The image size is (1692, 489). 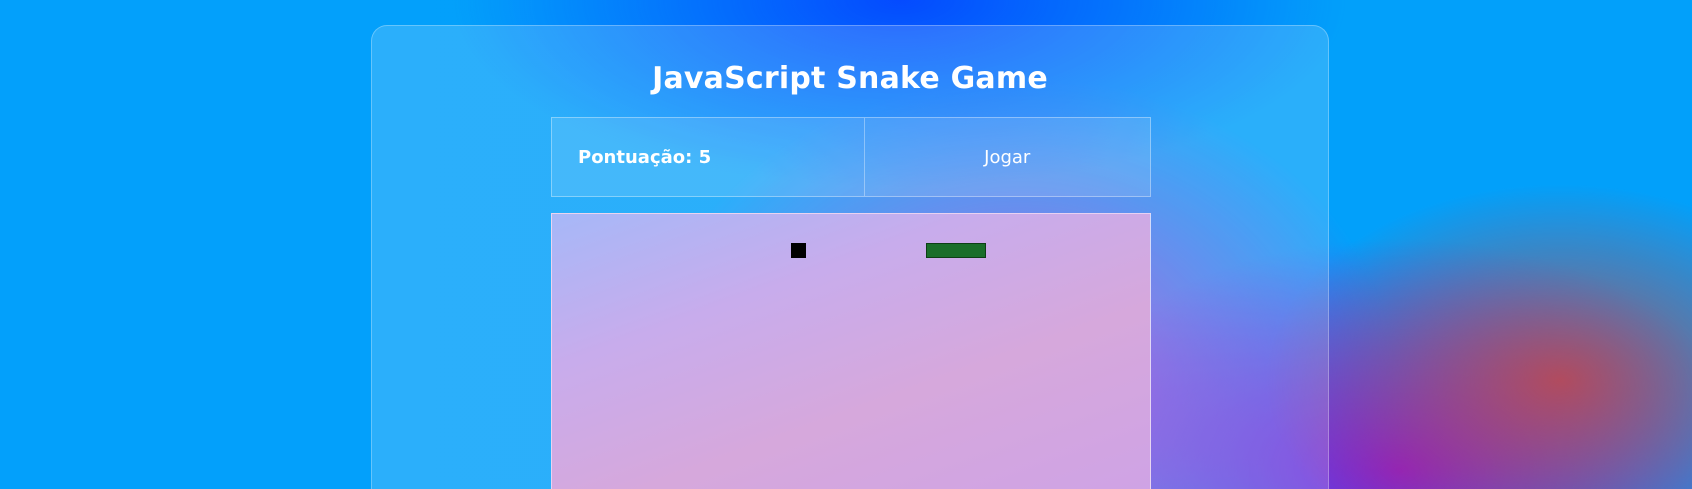 What do you see at coordinates (956, 250) in the screenshot?
I see `snake-body` at bounding box center [956, 250].